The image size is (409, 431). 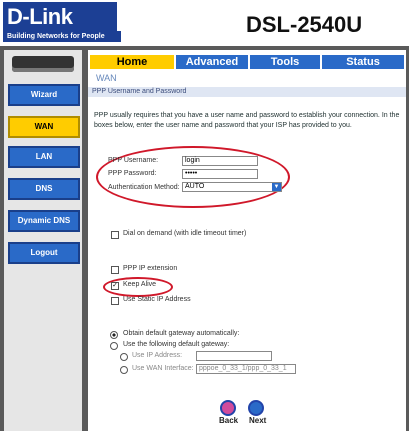 What do you see at coordinates (256, 408) in the screenshot?
I see `next-arrow-icon` at bounding box center [256, 408].